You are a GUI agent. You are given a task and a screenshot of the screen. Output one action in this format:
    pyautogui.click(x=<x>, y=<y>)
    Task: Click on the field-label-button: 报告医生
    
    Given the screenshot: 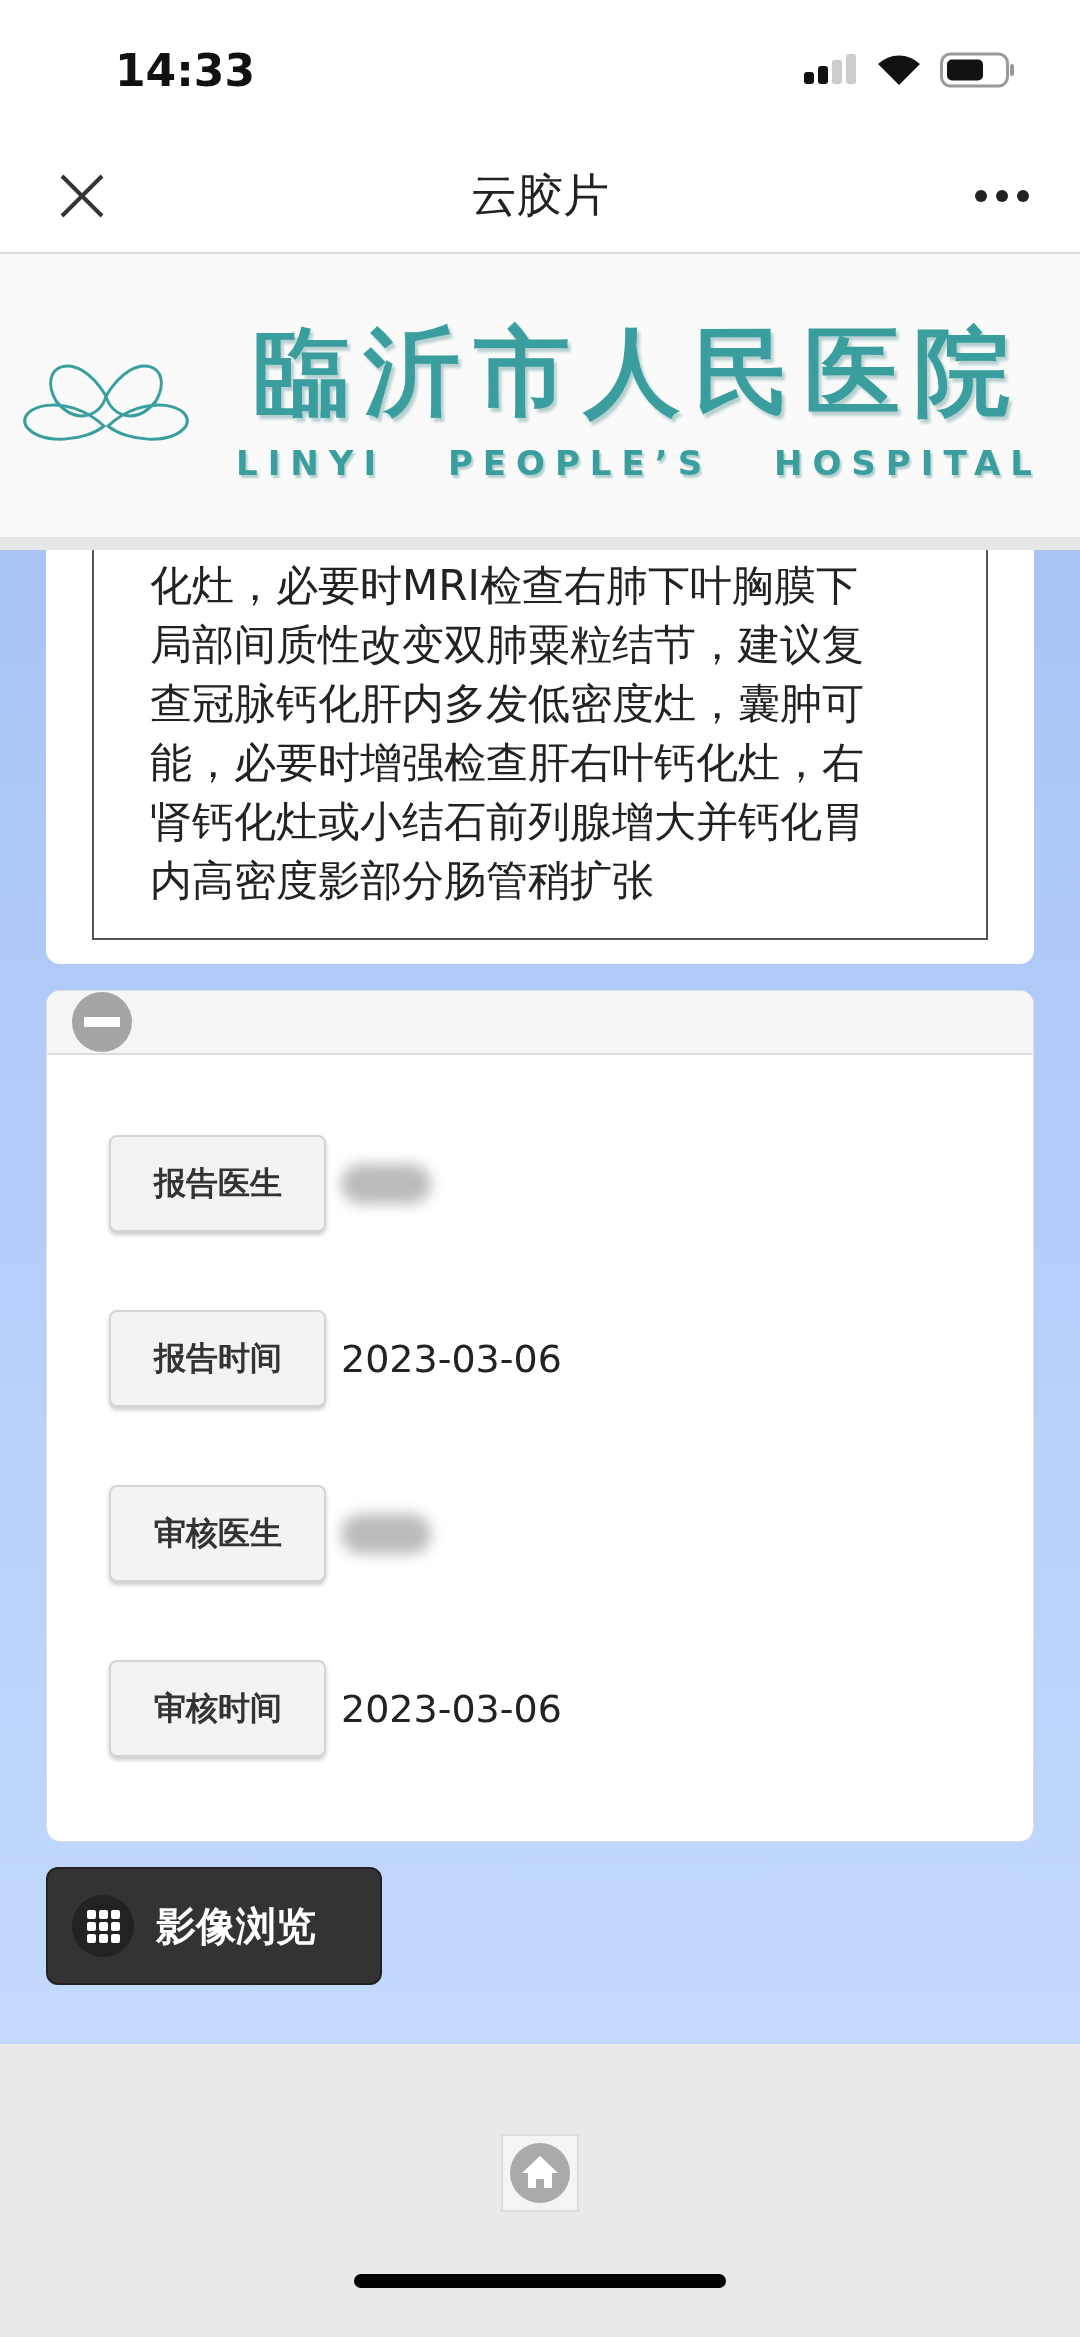 What is the action you would take?
    pyautogui.click(x=217, y=1183)
    